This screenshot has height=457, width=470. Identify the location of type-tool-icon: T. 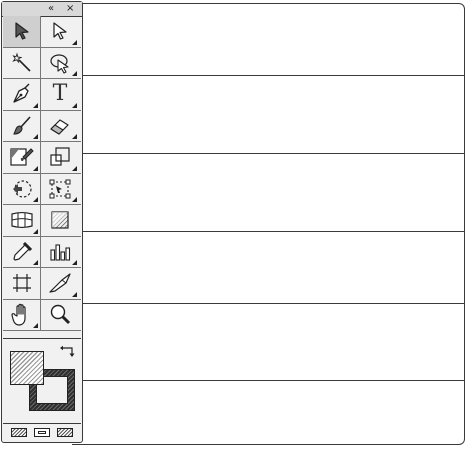
(60, 94).